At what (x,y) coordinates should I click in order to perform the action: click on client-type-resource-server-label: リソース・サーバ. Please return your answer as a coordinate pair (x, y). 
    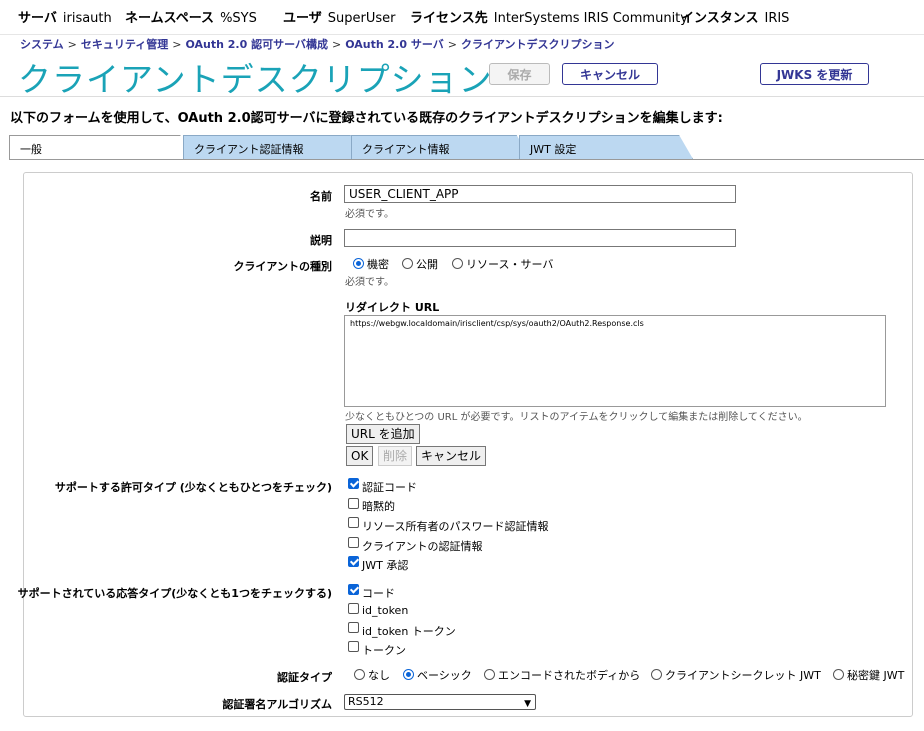
    Looking at the image, I should click on (510, 264).